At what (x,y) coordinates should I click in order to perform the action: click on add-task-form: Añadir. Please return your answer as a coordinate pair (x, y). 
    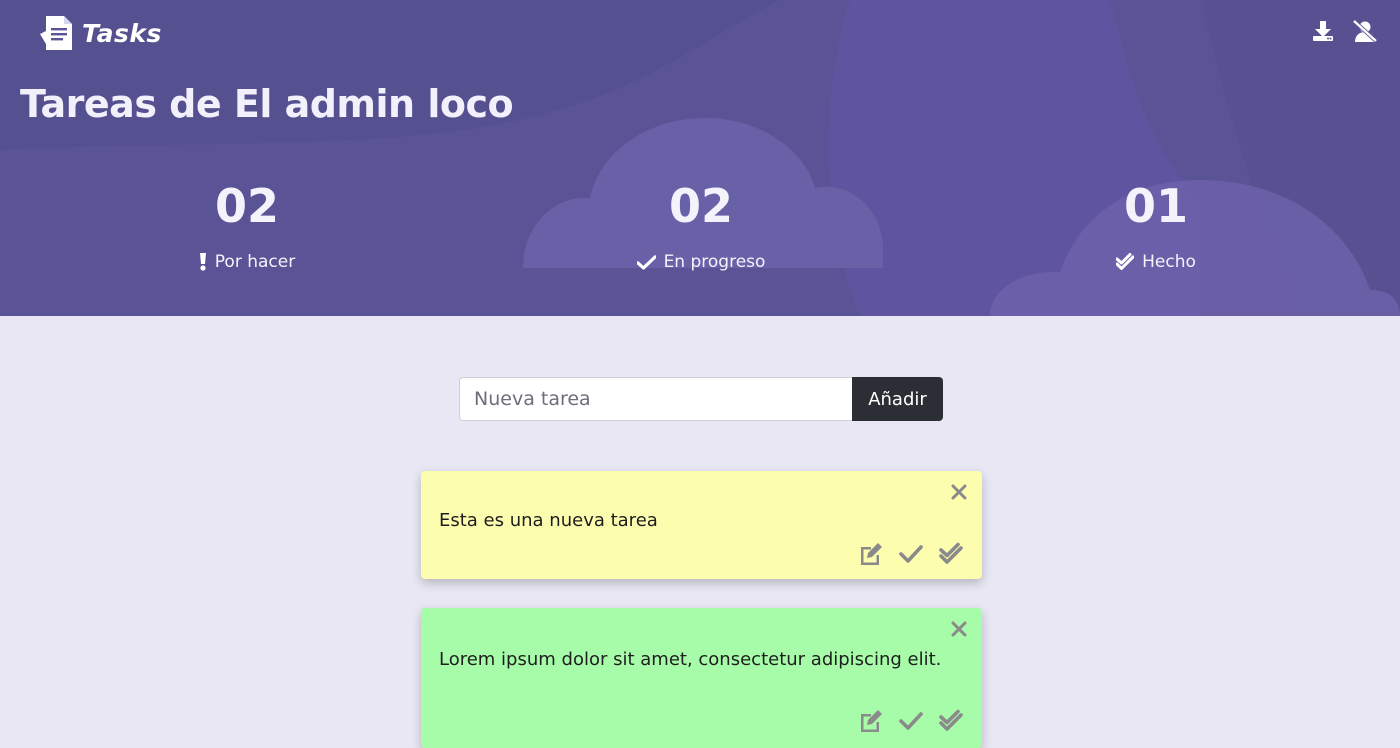
    Looking at the image, I should click on (701, 399).